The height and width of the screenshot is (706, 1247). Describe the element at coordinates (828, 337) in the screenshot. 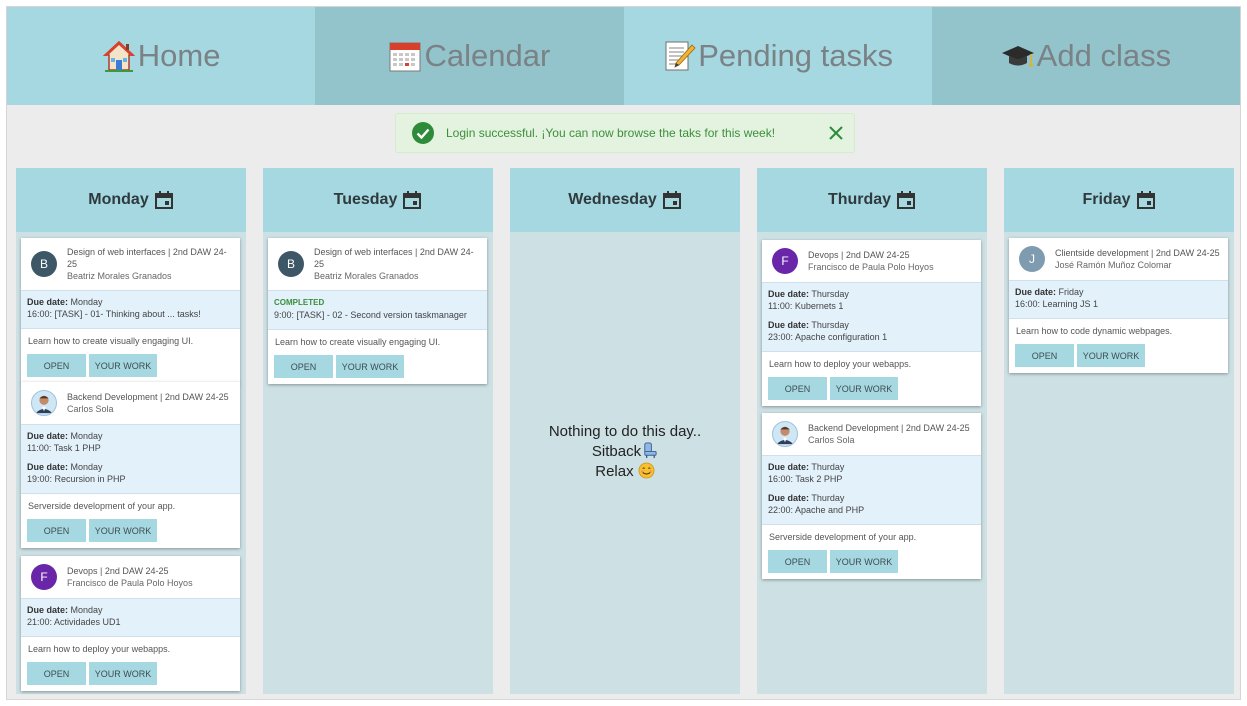

I see `task-text: 23:00: Apache configuration 1` at that location.